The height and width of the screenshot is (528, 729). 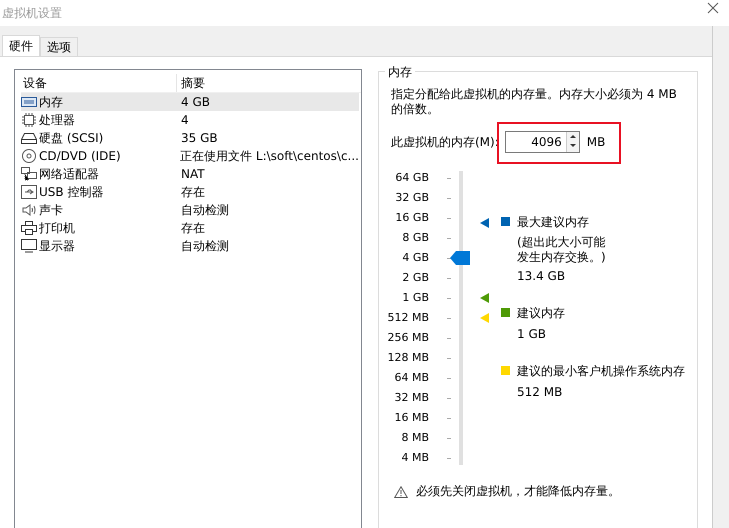 What do you see at coordinates (713, 8) in the screenshot?
I see `close-icon` at bounding box center [713, 8].